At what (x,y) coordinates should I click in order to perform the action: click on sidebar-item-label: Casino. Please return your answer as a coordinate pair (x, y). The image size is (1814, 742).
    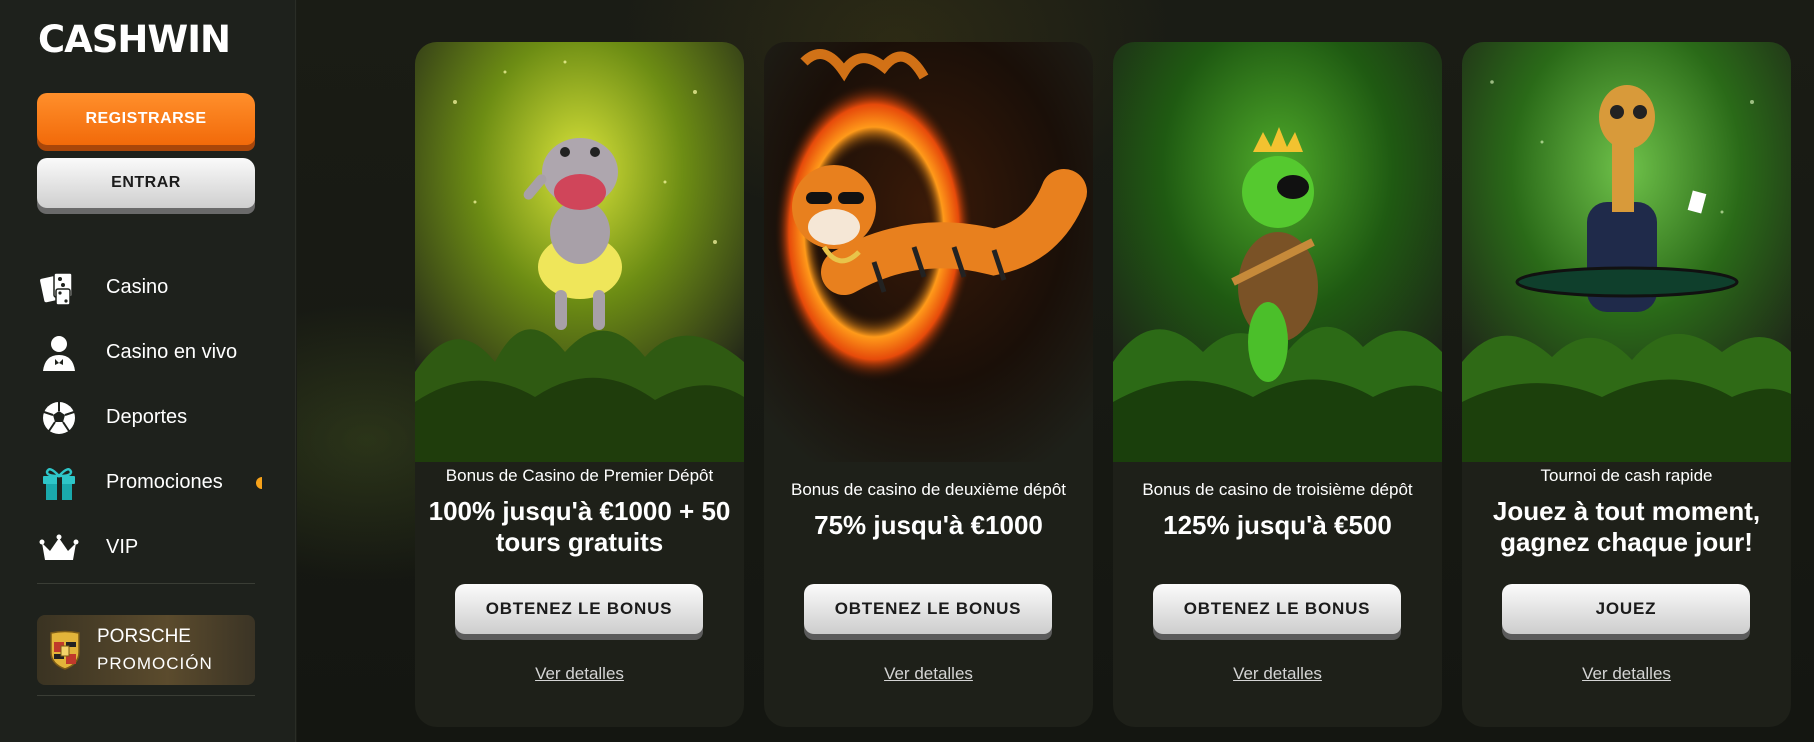
    Looking at the image, I should click on (137, 287).